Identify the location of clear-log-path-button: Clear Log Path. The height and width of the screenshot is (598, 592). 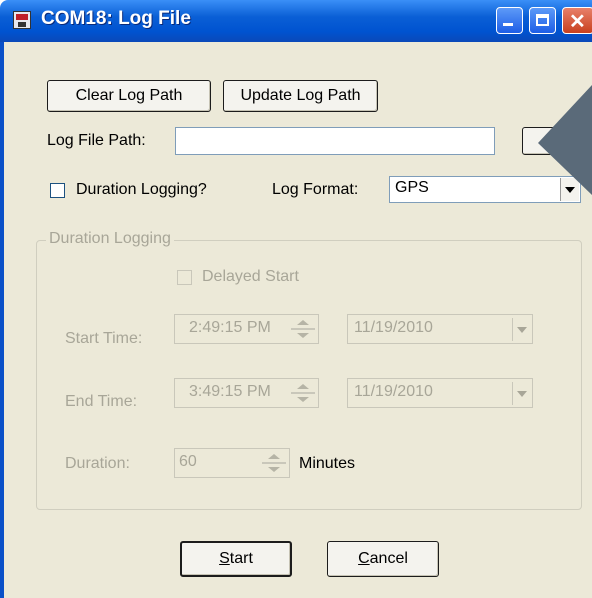
(129, 96).